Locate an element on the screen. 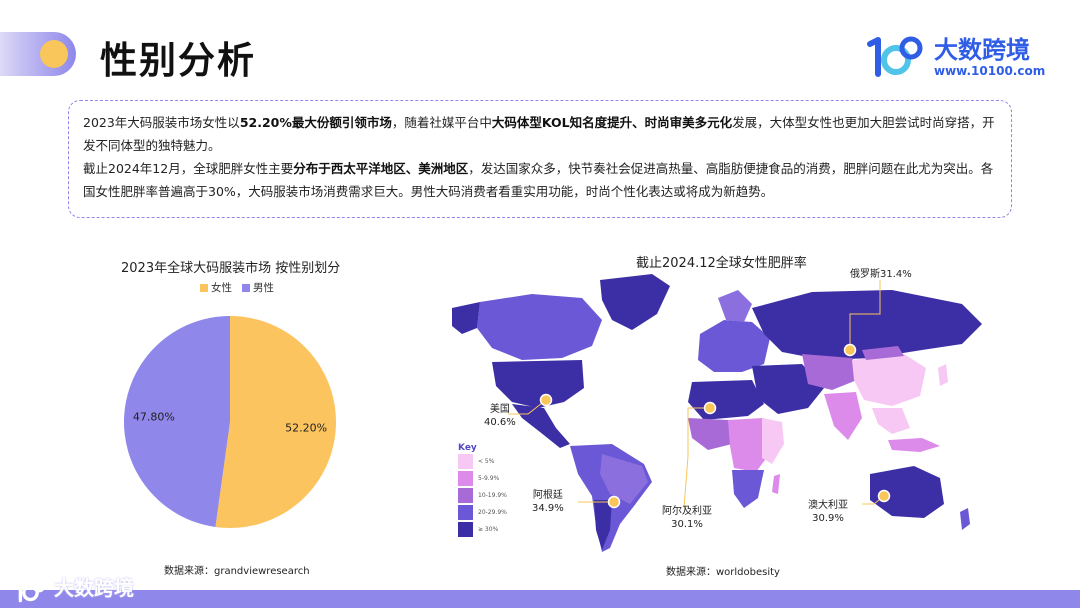 This screenshot has width=1080, height=608. map-key: Key < 5% 5-9.9% 10-19.9% 20-29.9% ≥ 30% is located at coordinates (486, 498).